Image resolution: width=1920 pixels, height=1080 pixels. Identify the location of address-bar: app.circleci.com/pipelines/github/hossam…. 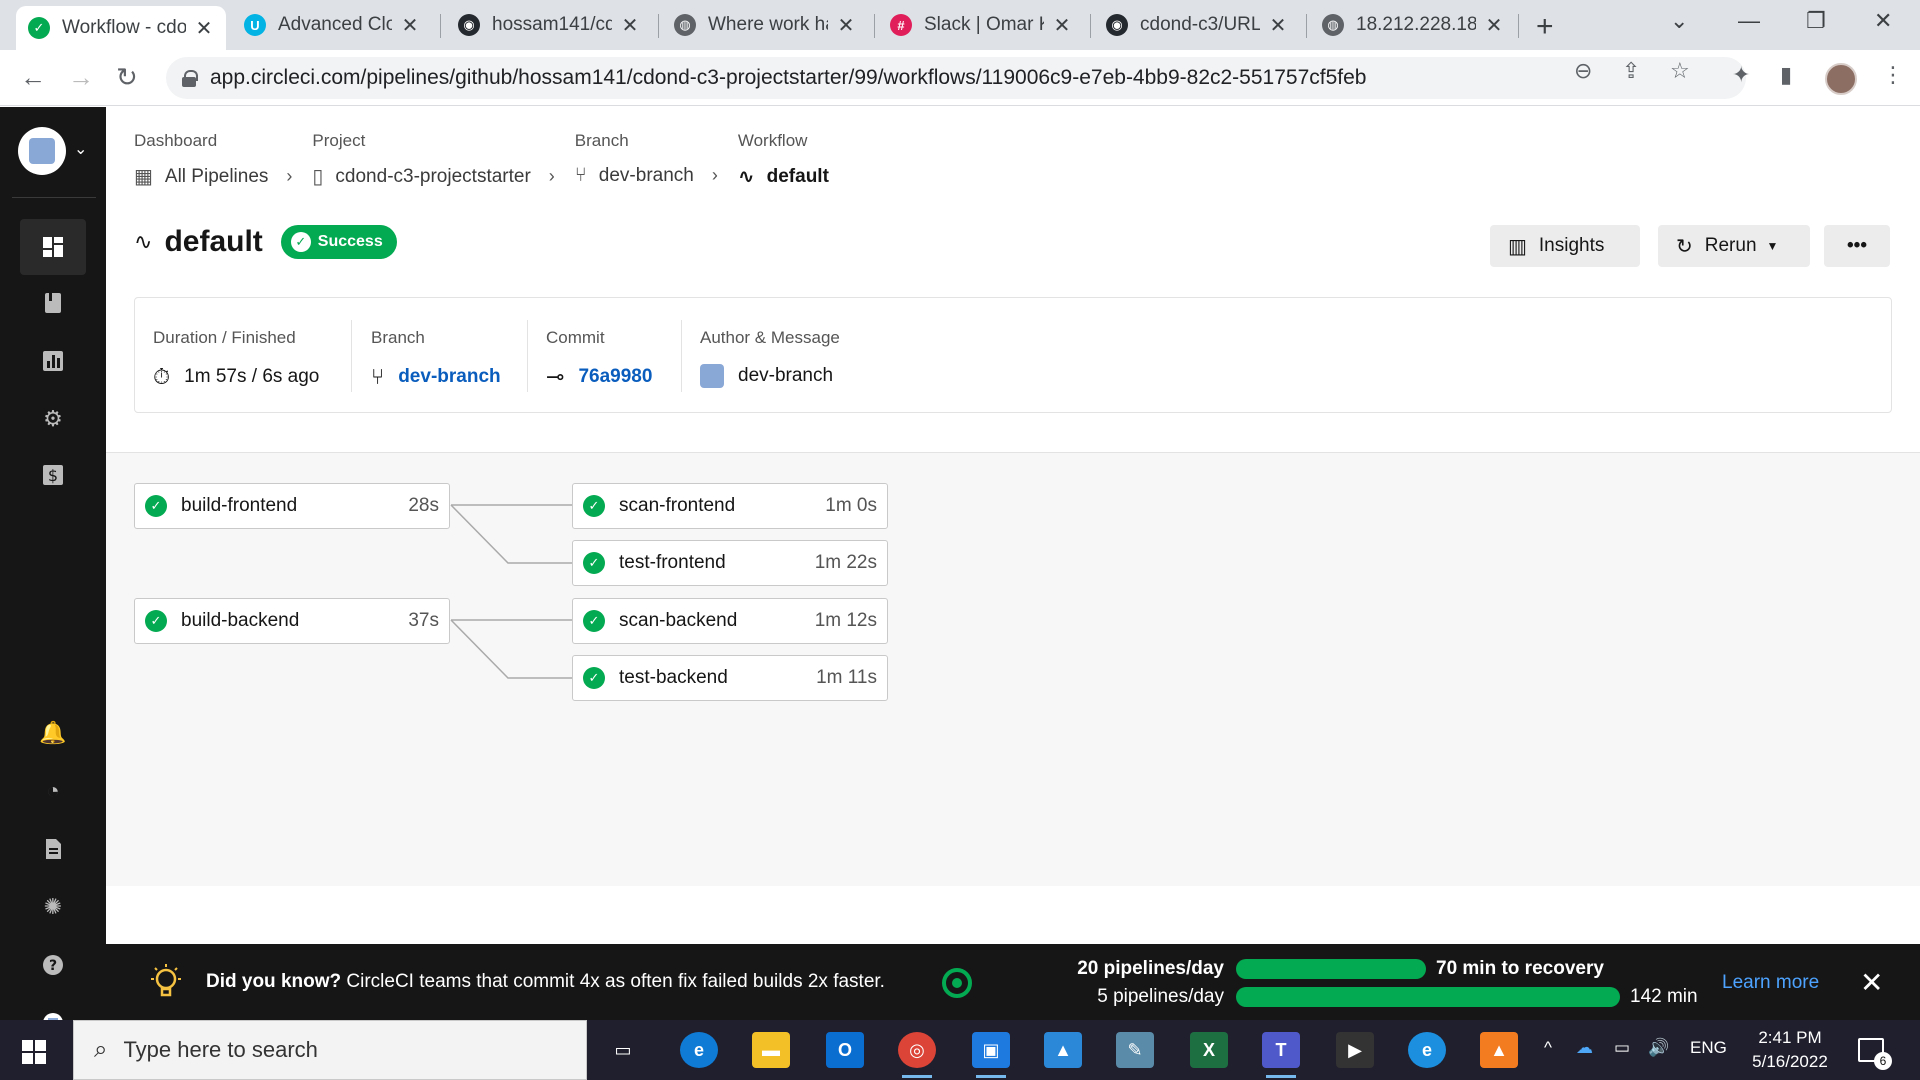
(956, 78).